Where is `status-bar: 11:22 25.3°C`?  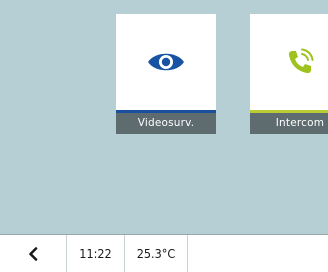
status-bar: 11:22 25.3°C is located at coordinates (164, 253).